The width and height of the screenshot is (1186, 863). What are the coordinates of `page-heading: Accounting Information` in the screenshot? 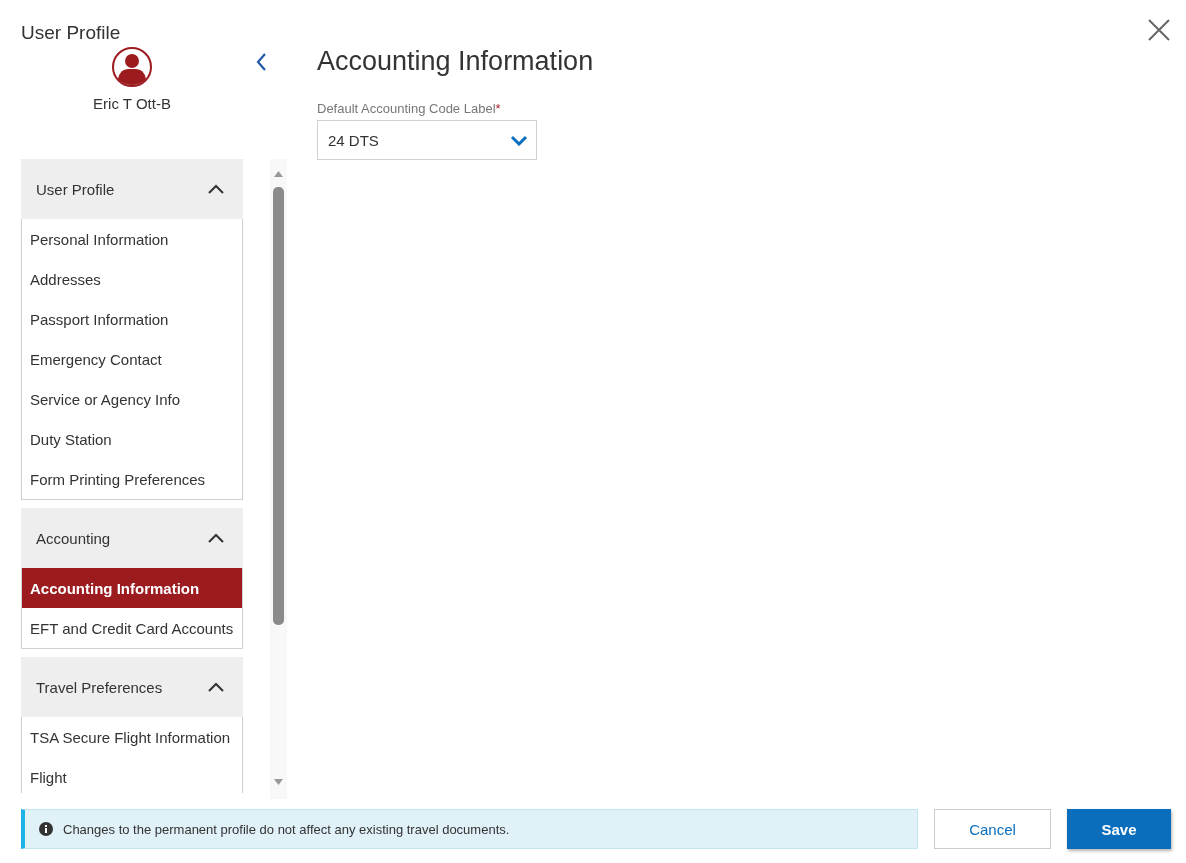 It's located at (456, 61).